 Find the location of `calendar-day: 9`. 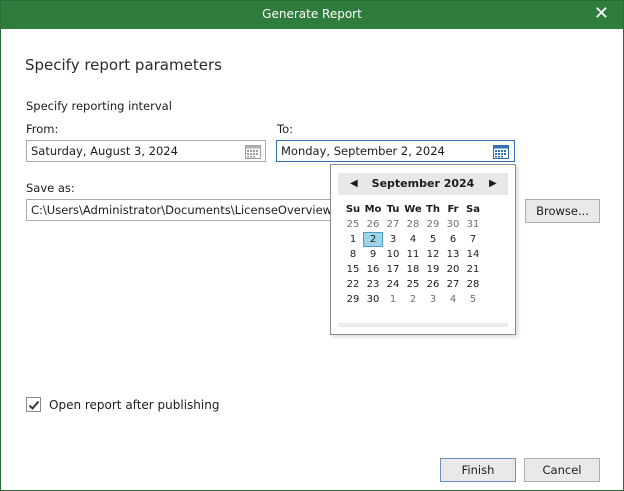

calendar-day: 9 is located at coordinates (373, 254).